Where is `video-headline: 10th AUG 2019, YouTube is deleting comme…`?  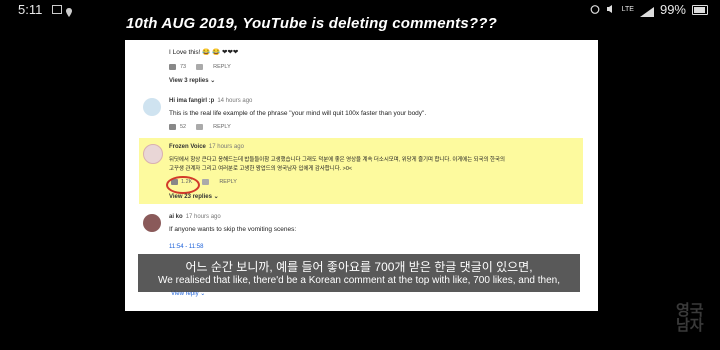 video-headline: 10th AUG 2019, YouTube is deleting comme… is located at coordinates (311, 23).